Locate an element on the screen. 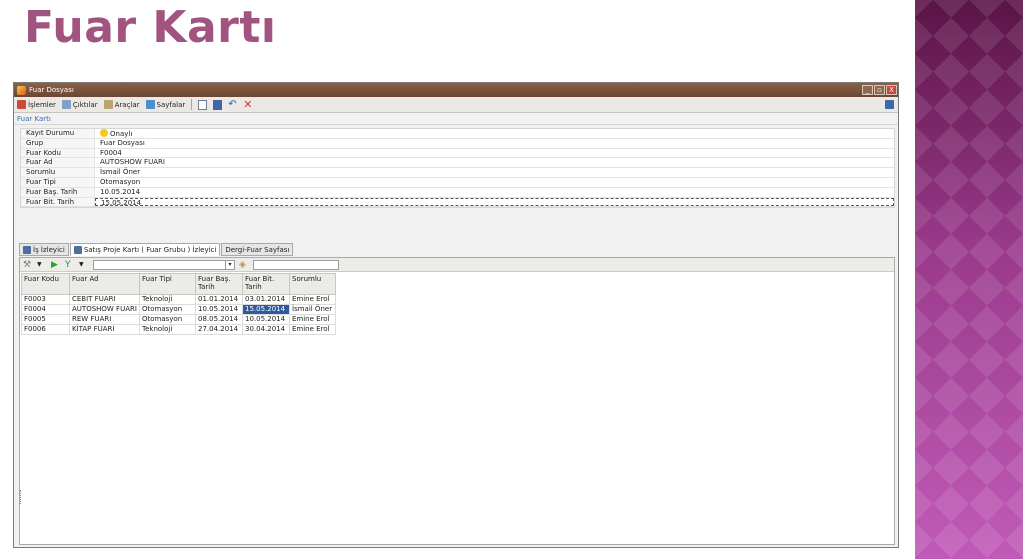 The width and height of the screenshot is (1023, 559). search-eye-icon: ◈ is located at coordinates (244, 265).